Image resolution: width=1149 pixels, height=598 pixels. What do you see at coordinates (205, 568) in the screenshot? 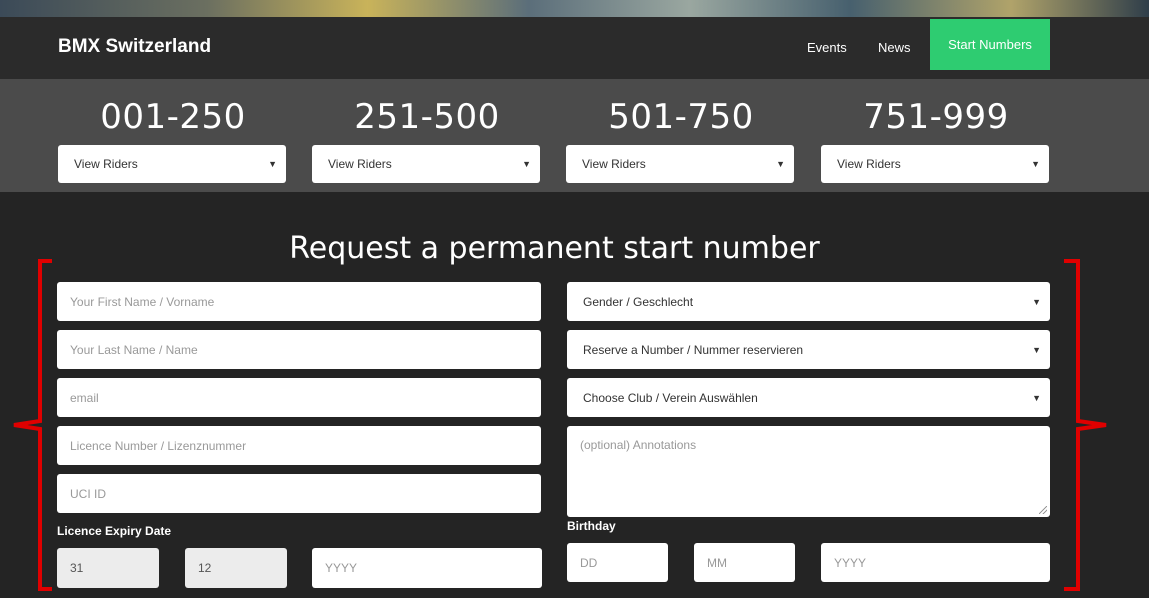
I see `licence-expiry-month-value: 12` at bounding box center [205, 568].